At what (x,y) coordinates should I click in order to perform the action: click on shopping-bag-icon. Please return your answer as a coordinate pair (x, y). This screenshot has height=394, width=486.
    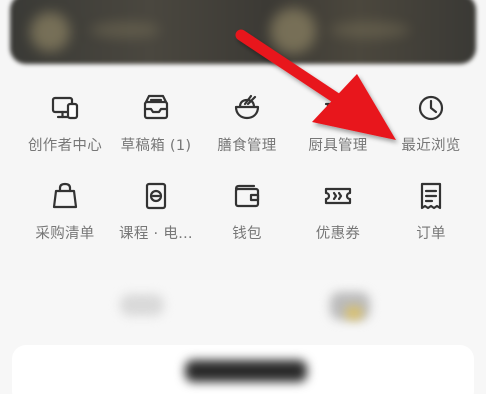
    Looking at the image, I should click on (65, 196).